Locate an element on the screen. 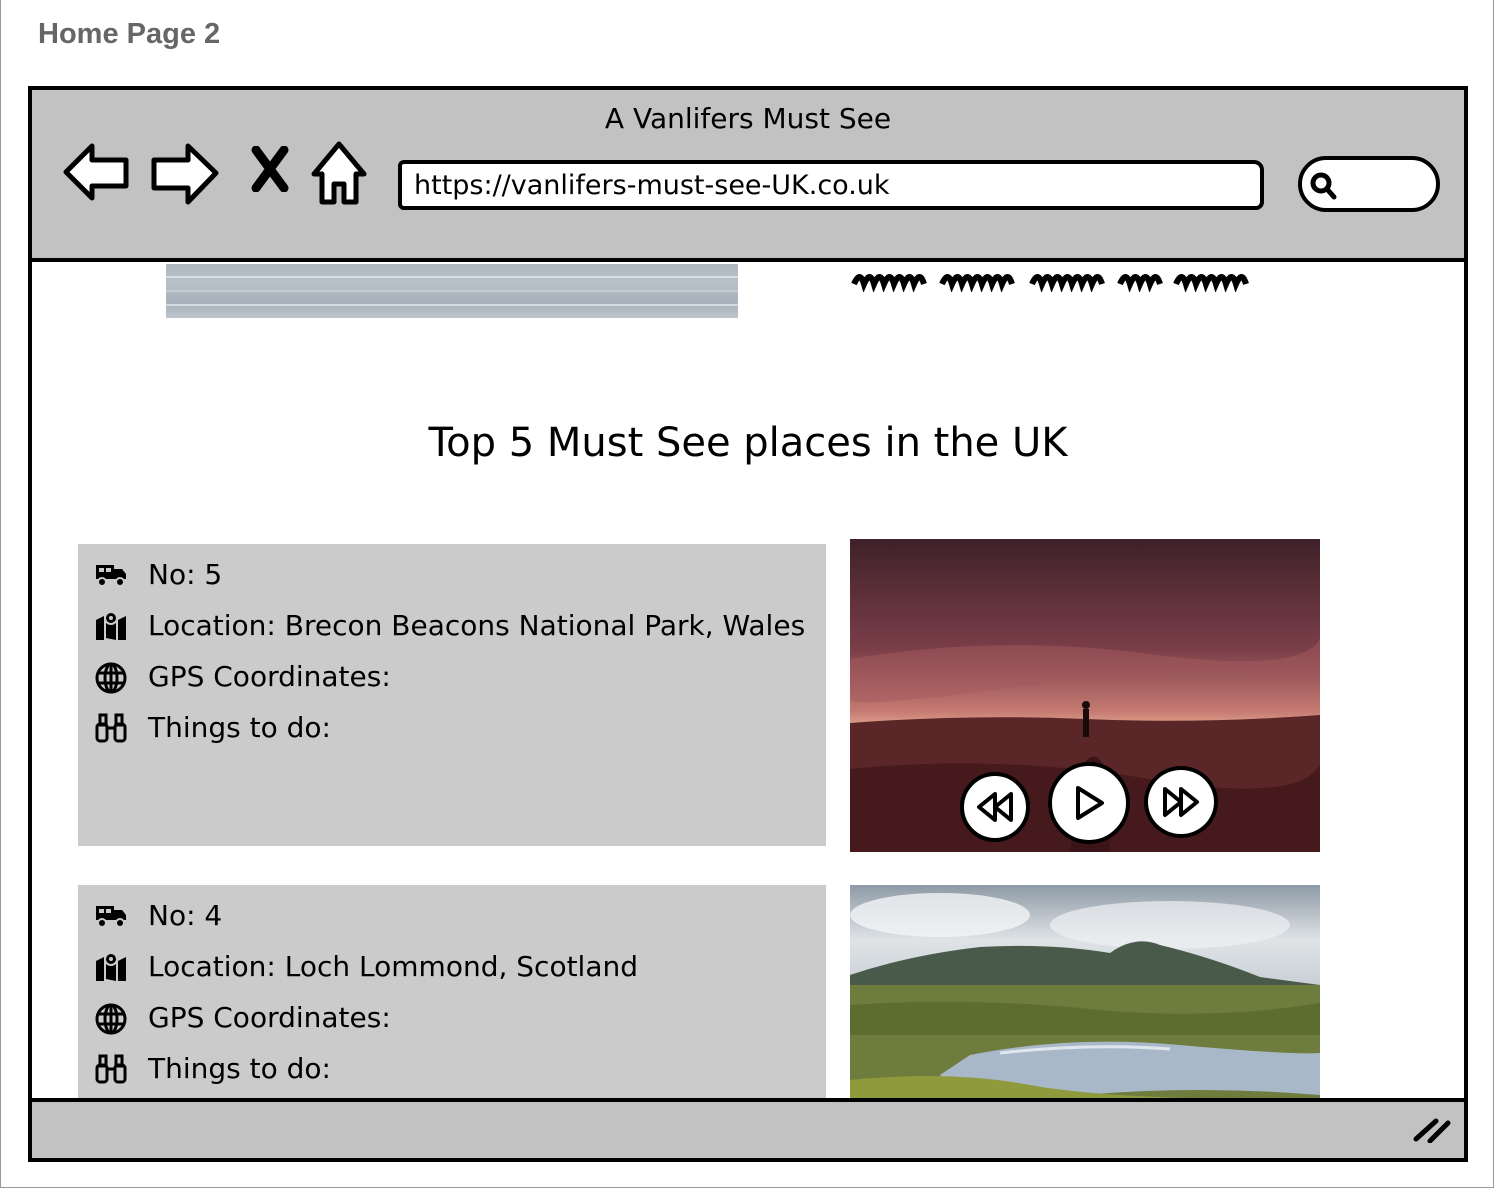 Image resolution: width=1494 pixels, height=1188 pixels. main-heading: Top 5 Must See places in the UK is located at coordinates (748, 443).